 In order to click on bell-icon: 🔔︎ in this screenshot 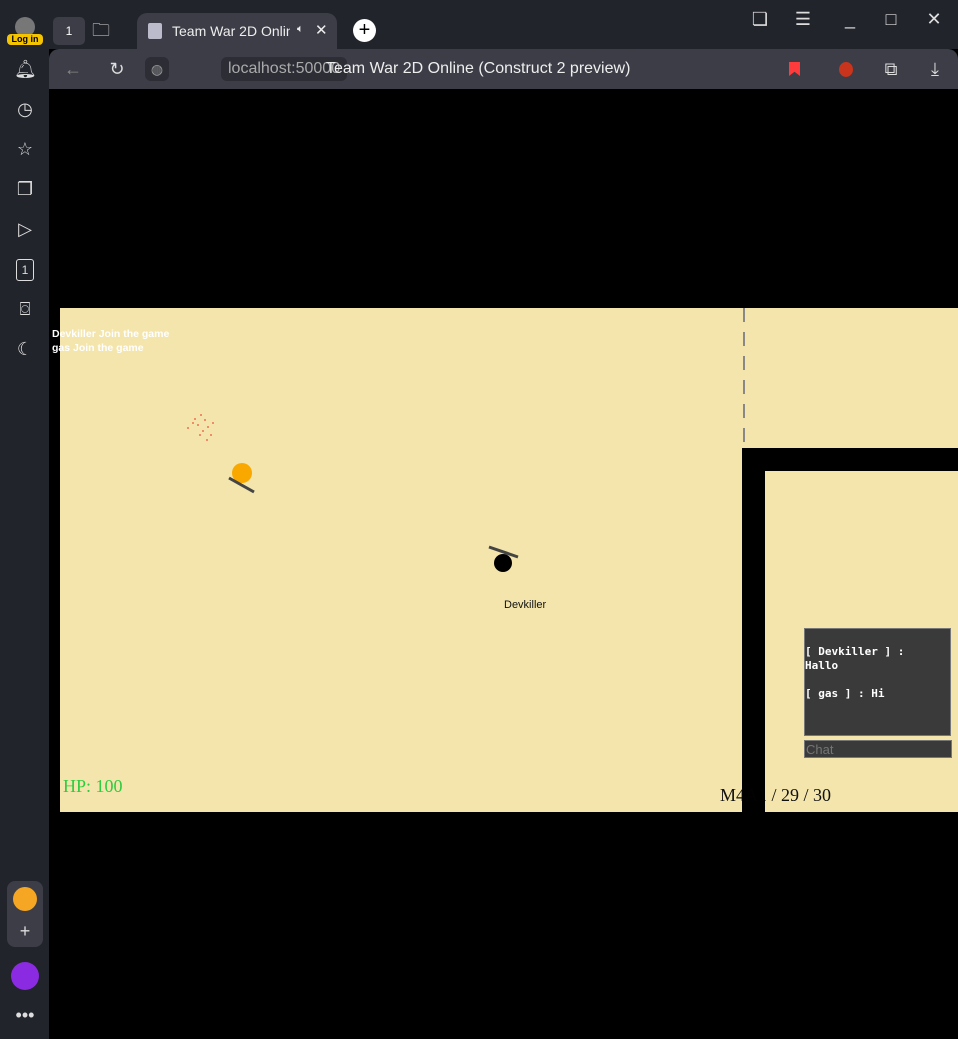, I will do `click(25, 69)`.